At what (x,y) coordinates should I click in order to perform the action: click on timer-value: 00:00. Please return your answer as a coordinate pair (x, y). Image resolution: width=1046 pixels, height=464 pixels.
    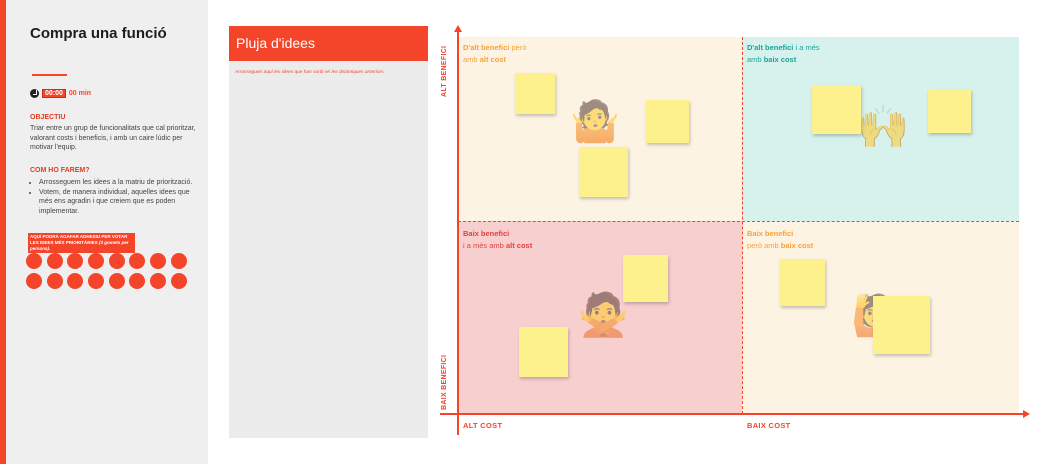
    Looking at the image, I should click on (54, 93).